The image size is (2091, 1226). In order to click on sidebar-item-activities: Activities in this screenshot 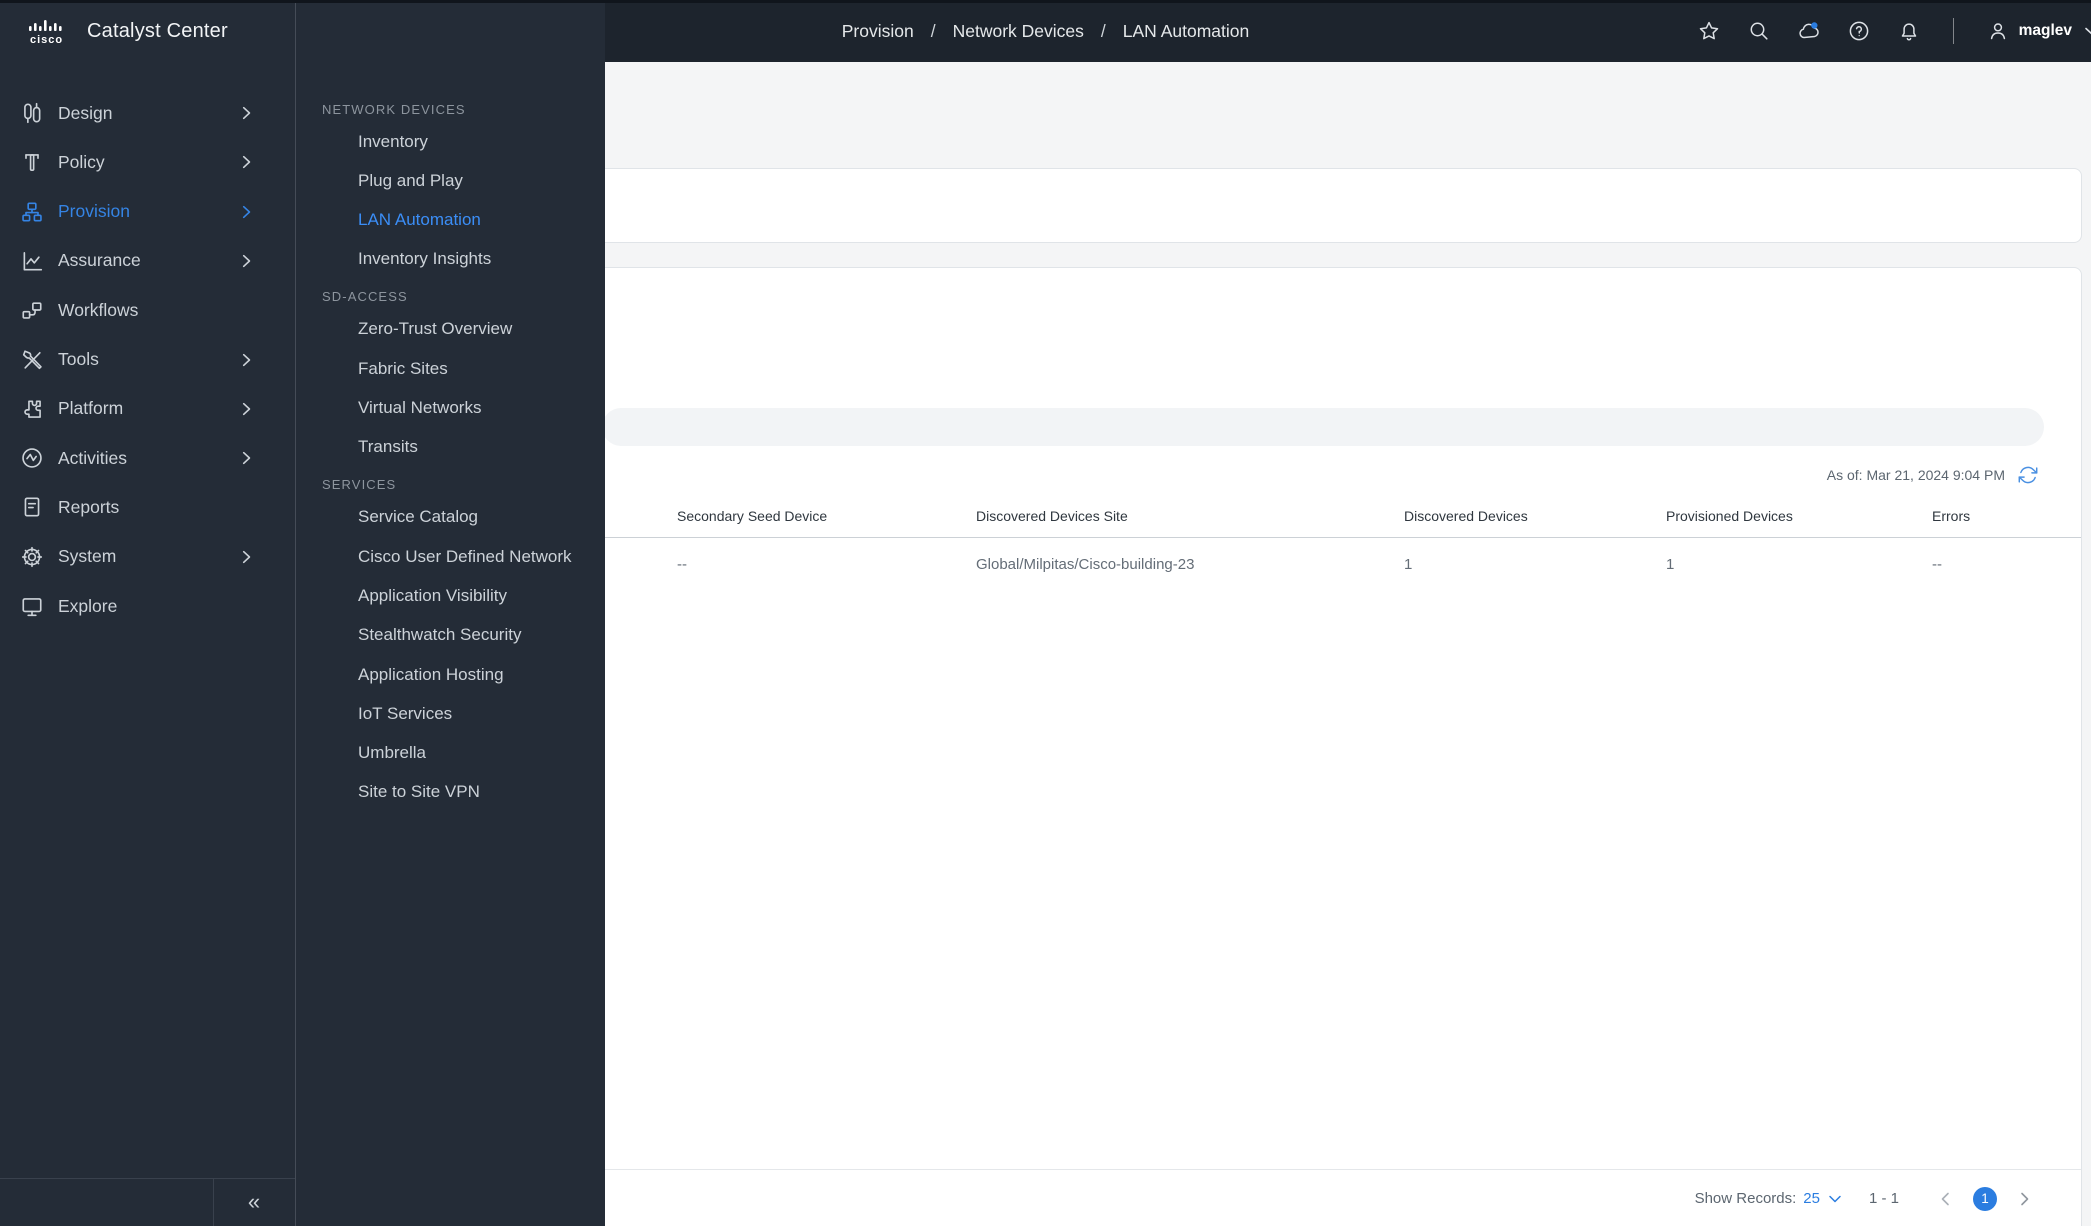, I will do `click(147, 458)`.